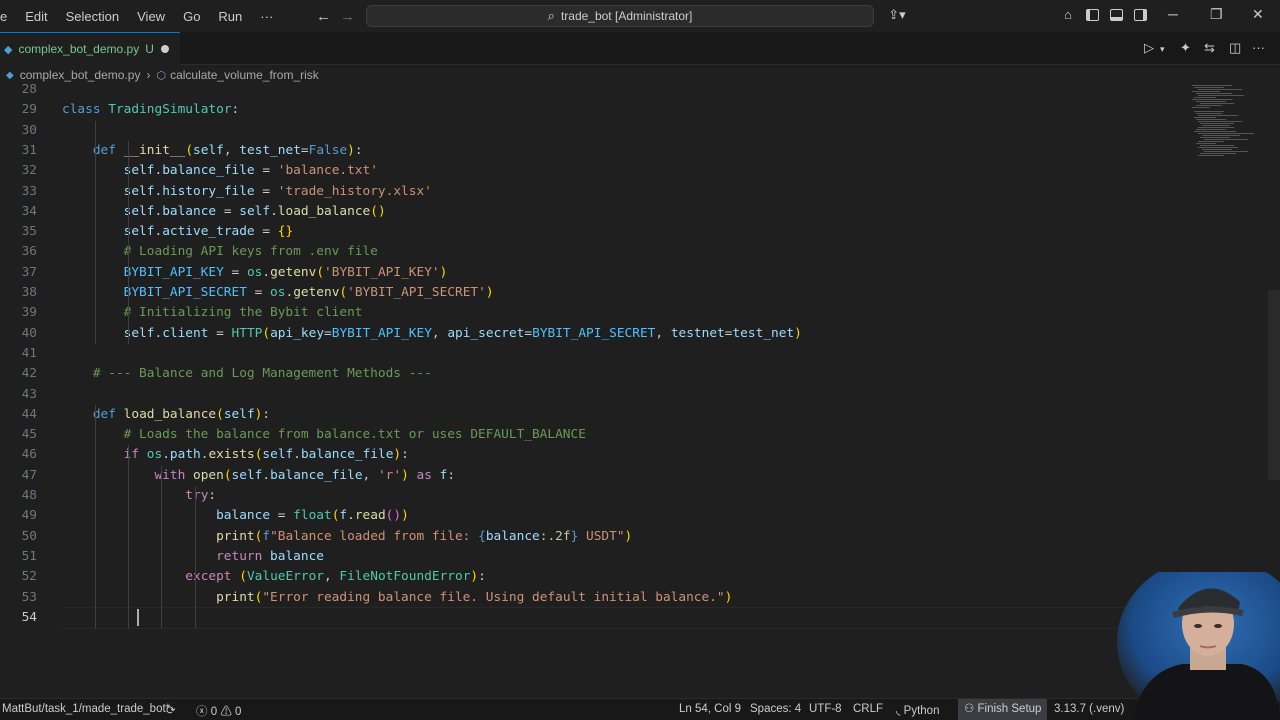 The height and width of the screenshot is (720, 1280). What do you see at coordinates (165, 49) in the screenshot?
I see `unsaved-dot-icon` at bounding box center [165, 49].